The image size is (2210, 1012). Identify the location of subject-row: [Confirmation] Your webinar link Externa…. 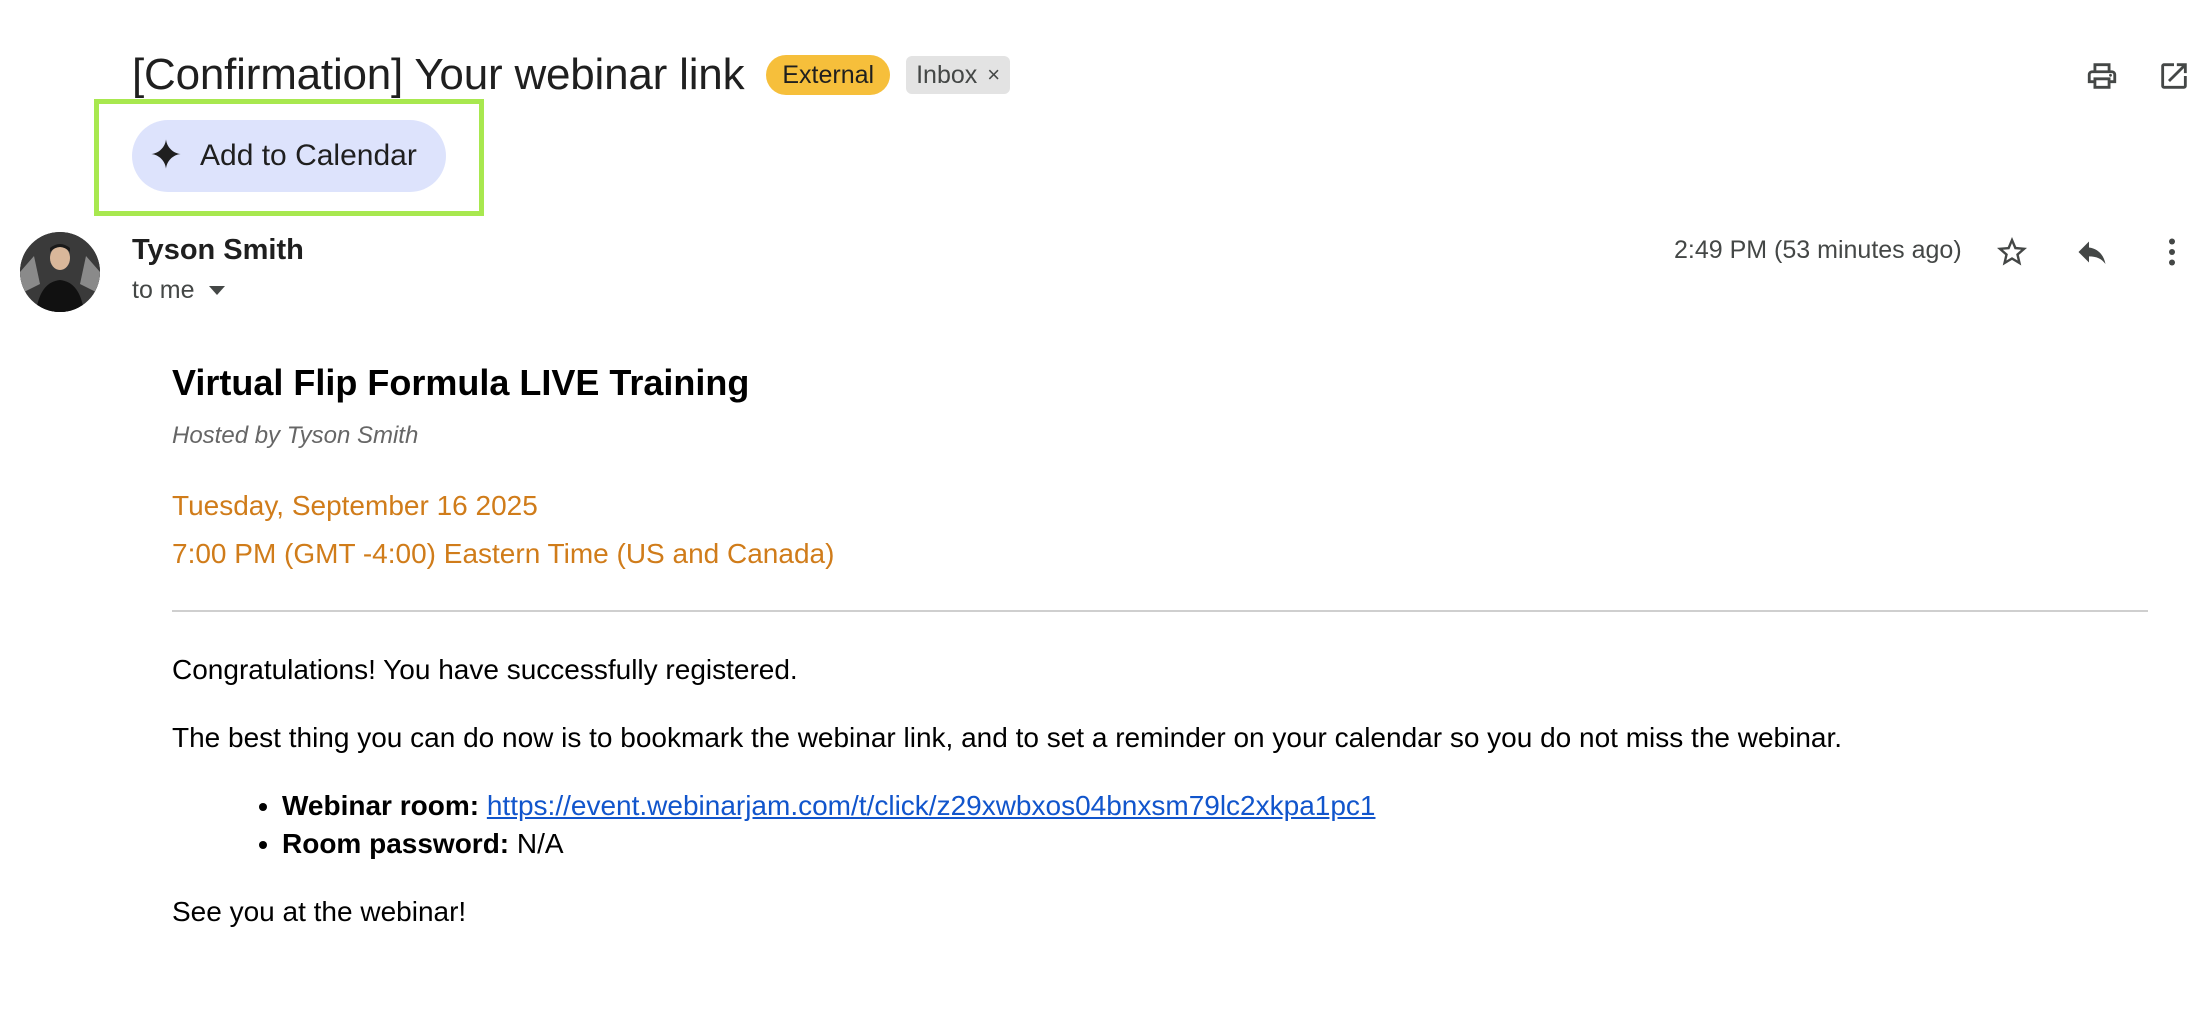
(571, 75).